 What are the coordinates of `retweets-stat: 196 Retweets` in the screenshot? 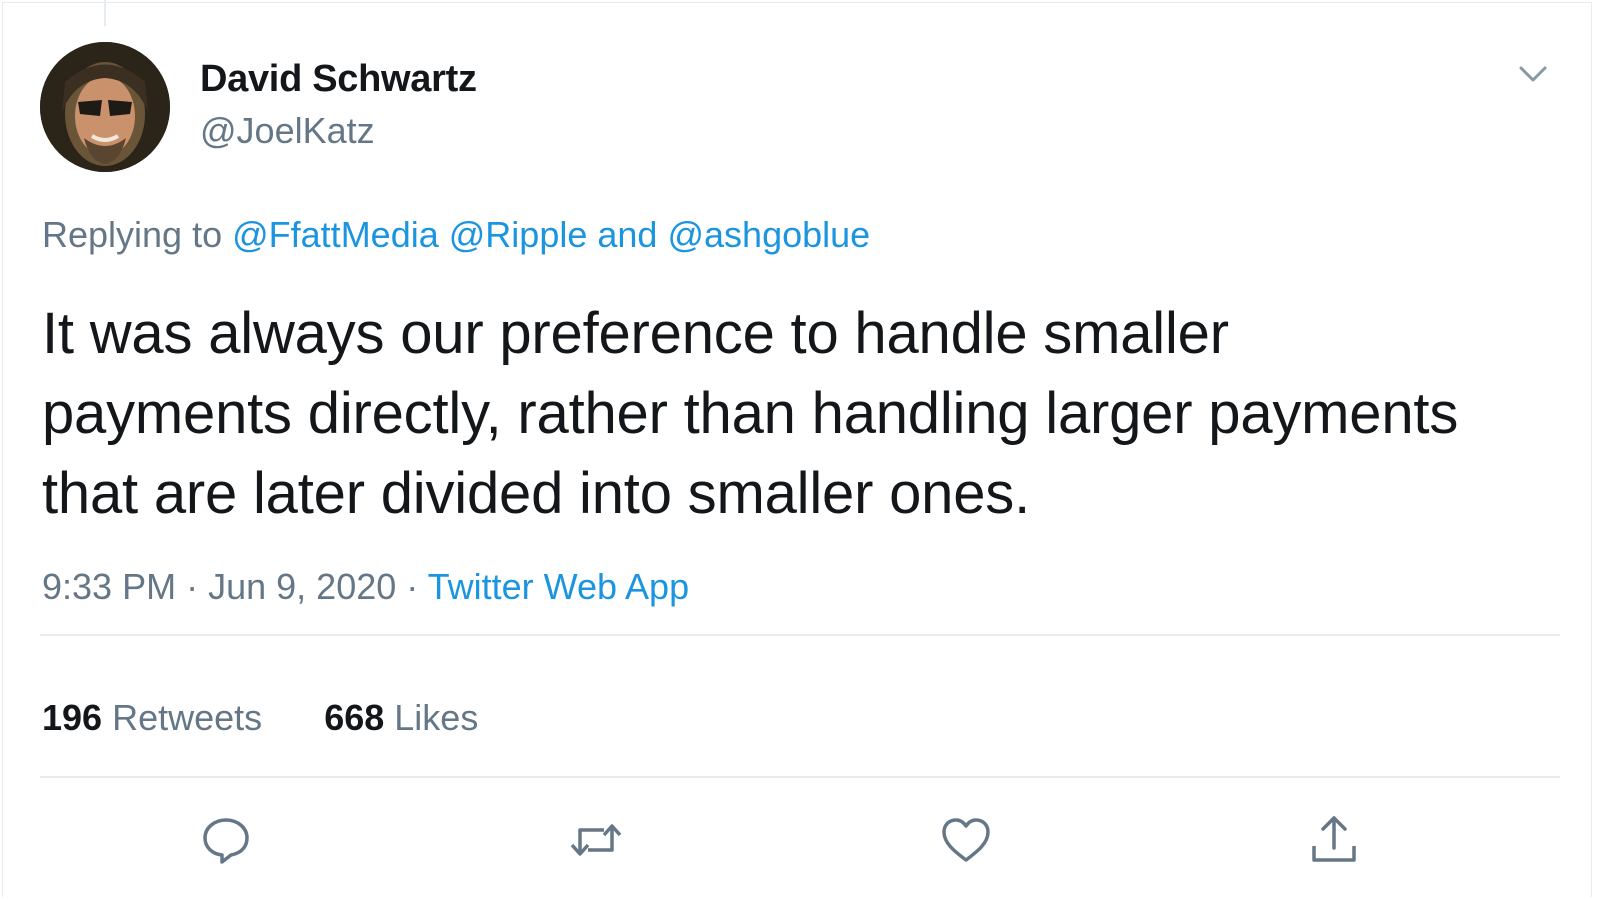 It's located at (152, 718).